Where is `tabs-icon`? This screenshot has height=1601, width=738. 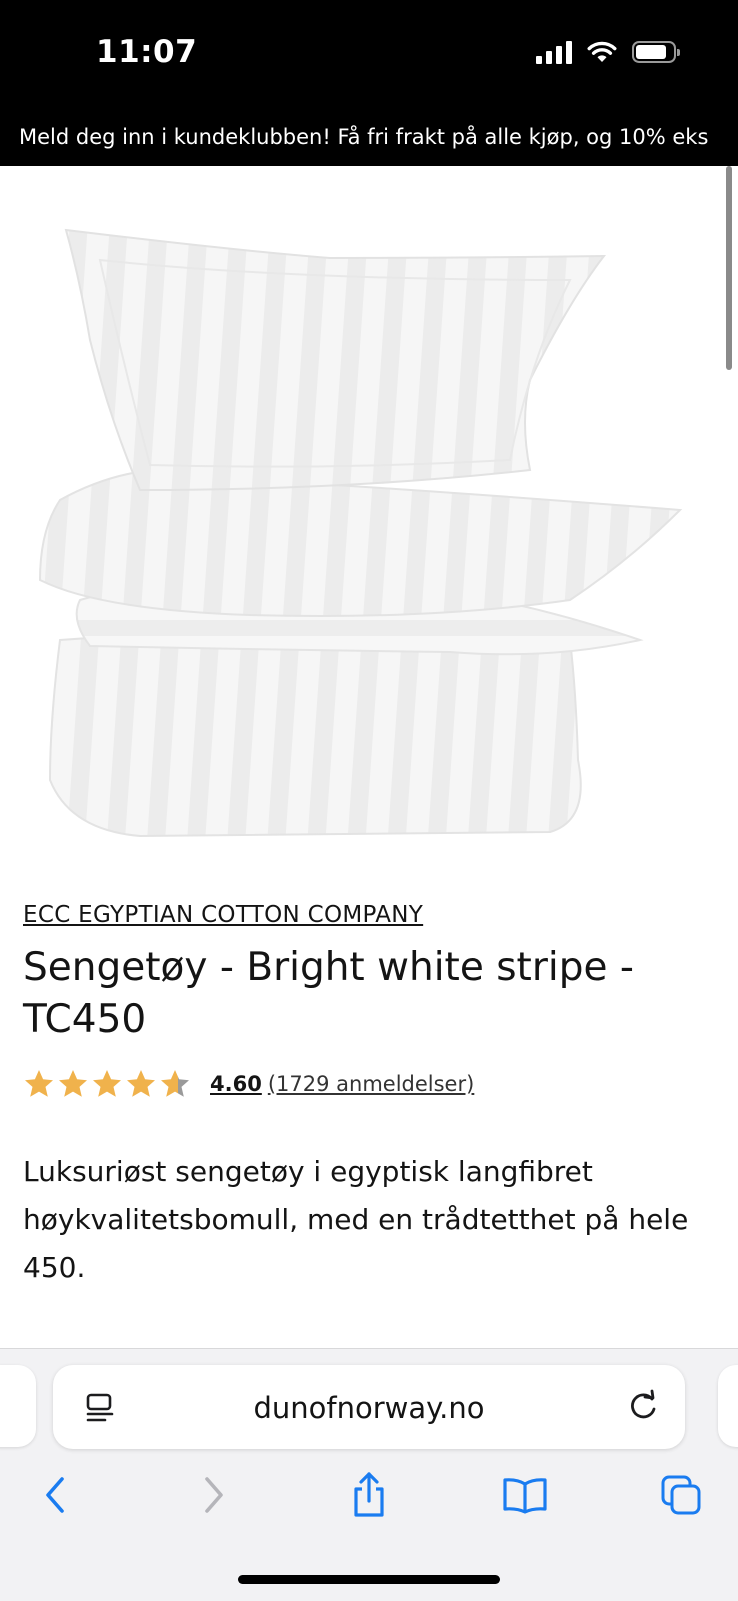
tabs-icon is located at coordinates (681, 1495).